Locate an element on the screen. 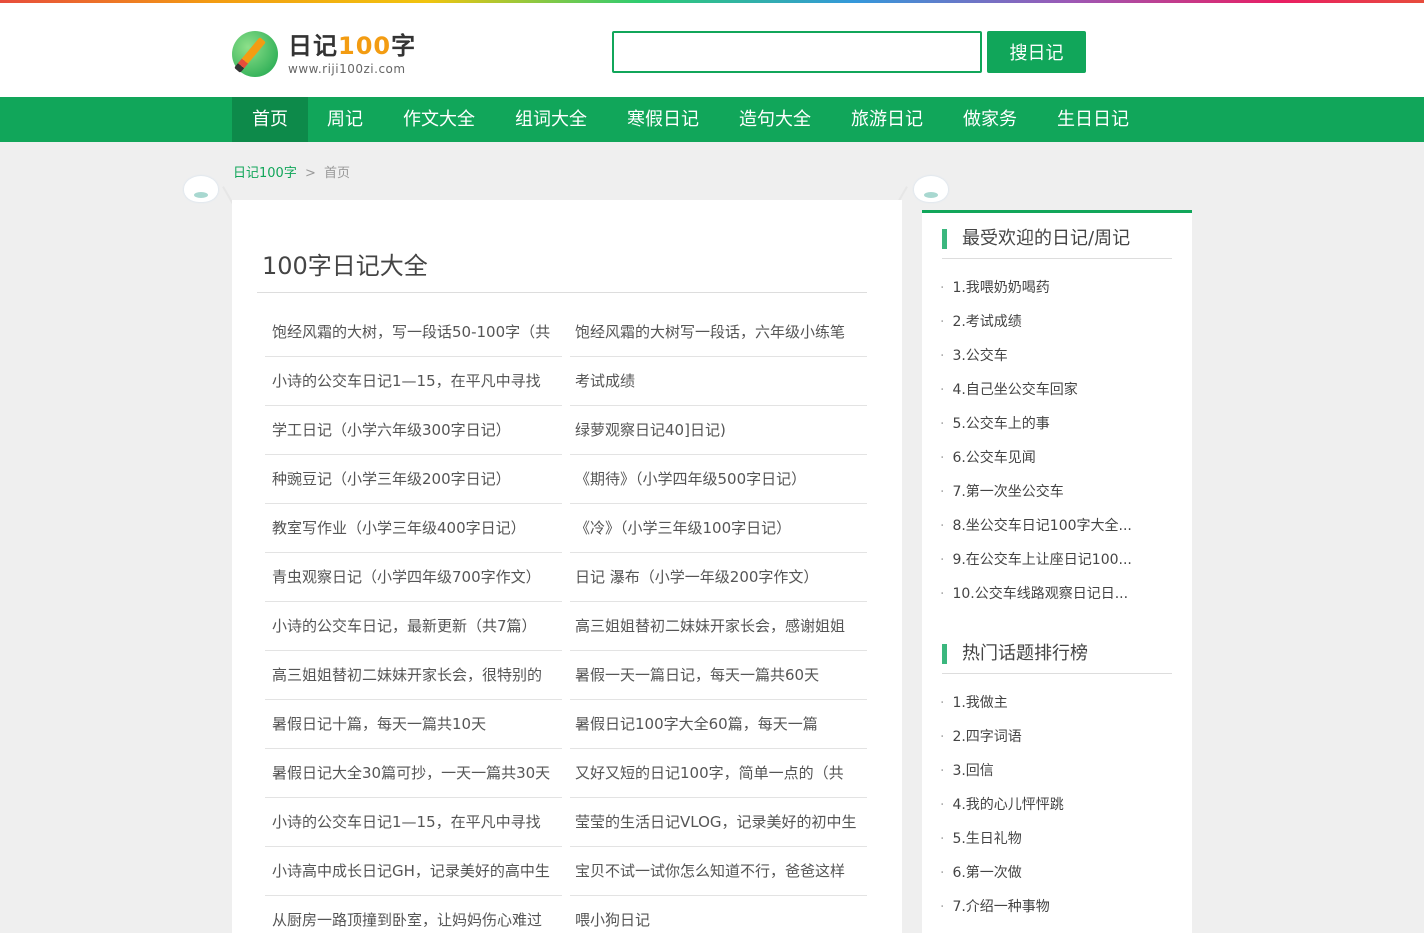 This screenshot has height=933, width=1424. article-link: 暑假日记100字大全60篇，每天一篇 is located at coordinates (718, 724).